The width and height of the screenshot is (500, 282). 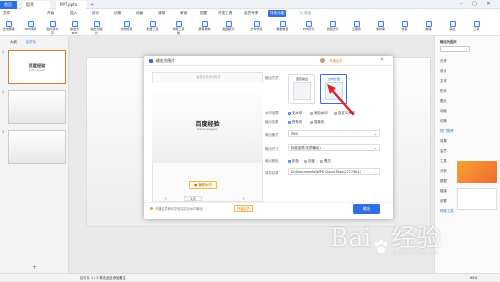 What do you see at coordinates (161, 13) in the screenshot?
I see `menu-slideshow: 放映` at bounding box center [161, 13].